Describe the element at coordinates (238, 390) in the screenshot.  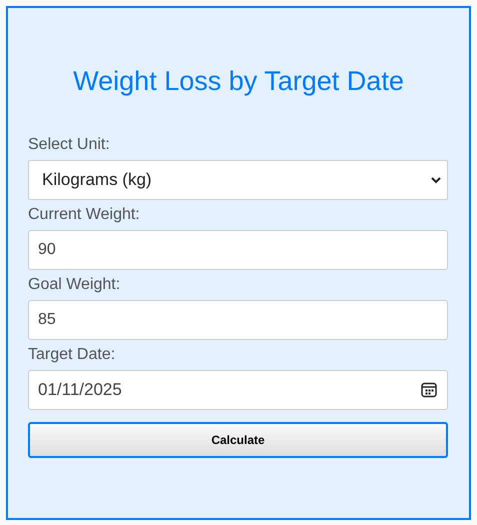
I see `date-field: 01/11/2025` at that location.